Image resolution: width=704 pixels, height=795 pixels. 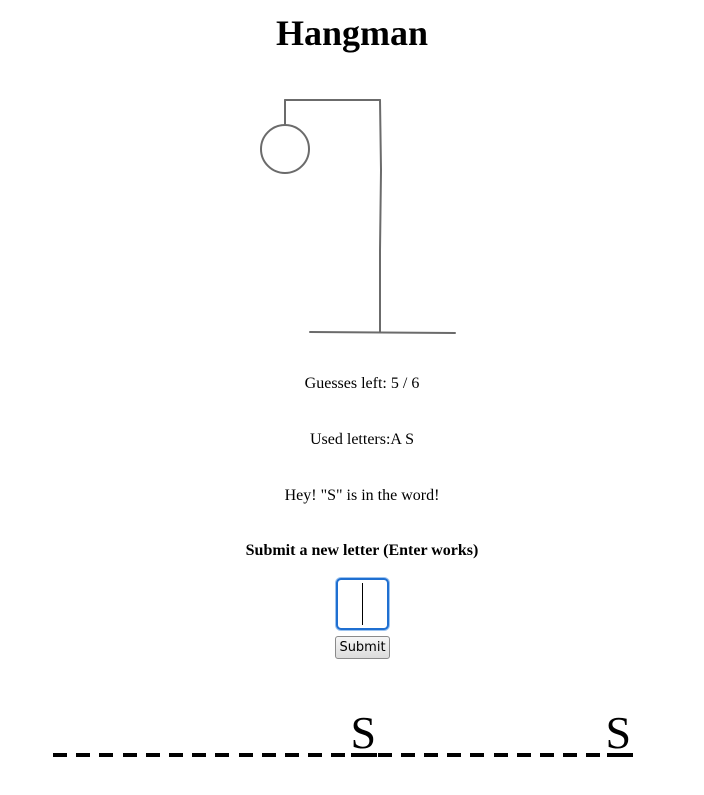 I want to click on page-title: Hangman, so click(x=352, y=33).